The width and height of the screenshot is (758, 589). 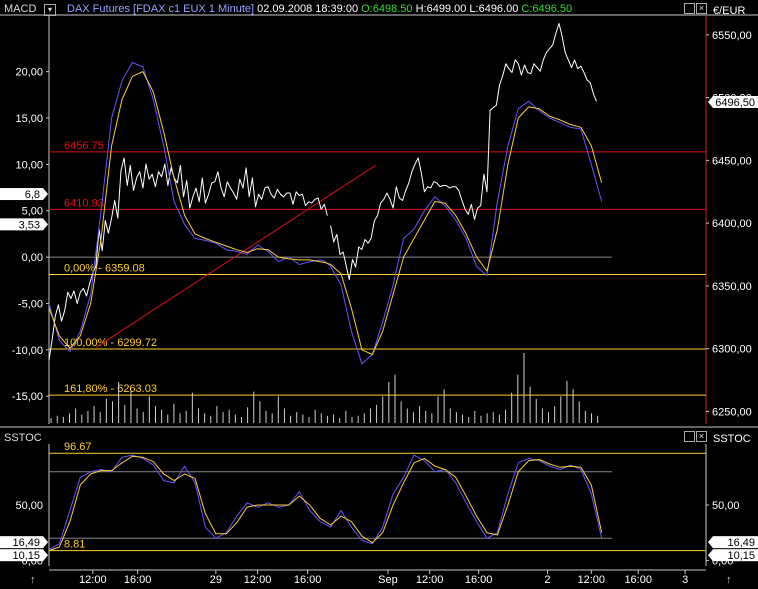 I want to click on panel-label-sstoc-right: SSTOC, so click(x=732, y=439).